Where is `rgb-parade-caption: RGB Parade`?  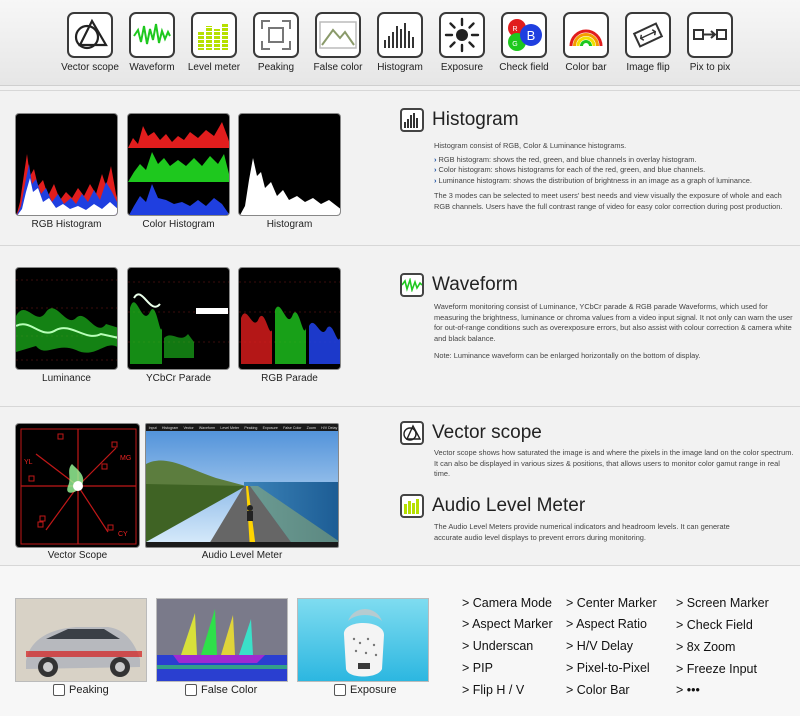
rgb-parade-caption: RGB Parade is located at coordinates (289, 378).